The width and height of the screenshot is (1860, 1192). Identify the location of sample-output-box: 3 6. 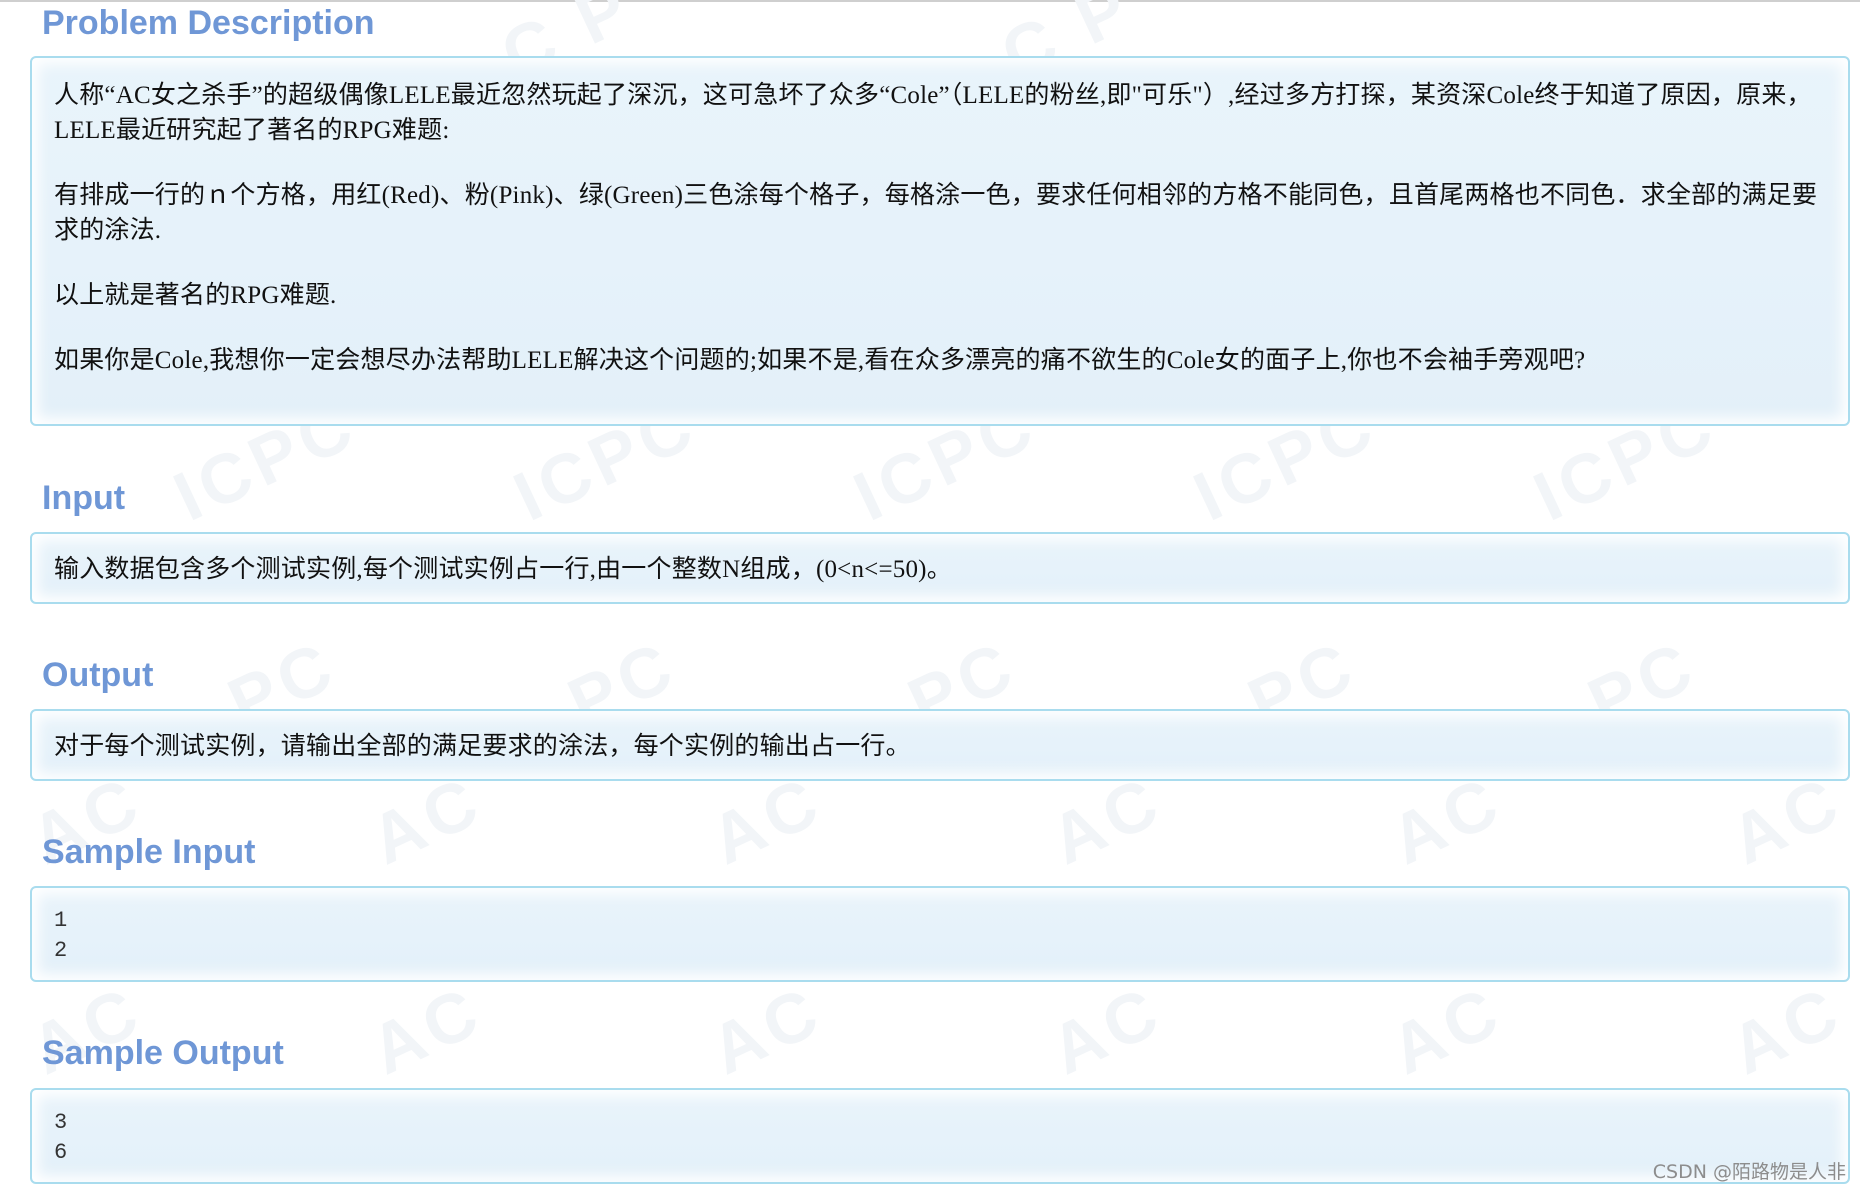
(940, 1136).